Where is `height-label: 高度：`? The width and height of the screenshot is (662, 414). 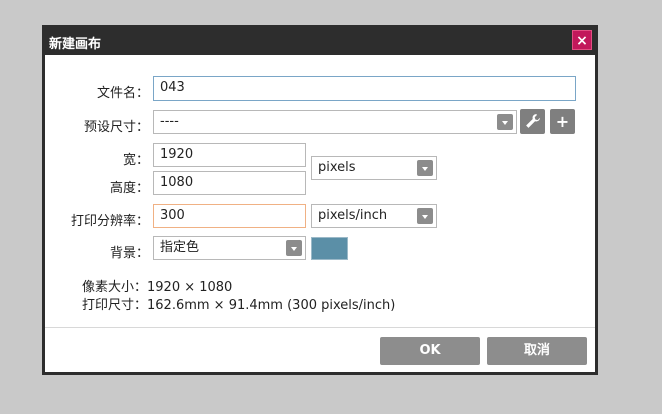
height-label: 高度： is located at coordinates (129, 188).